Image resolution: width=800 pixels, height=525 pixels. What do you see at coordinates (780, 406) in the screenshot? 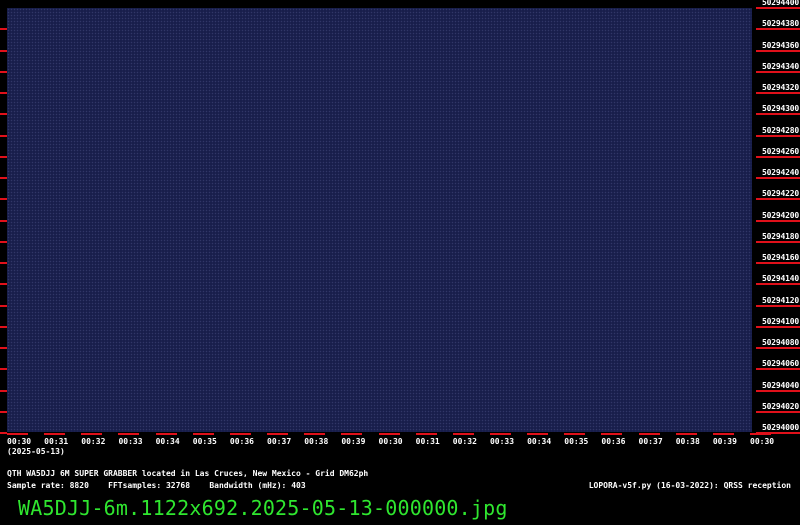
I see `frequency-label: 50294020` at bounding box center [780, 406].